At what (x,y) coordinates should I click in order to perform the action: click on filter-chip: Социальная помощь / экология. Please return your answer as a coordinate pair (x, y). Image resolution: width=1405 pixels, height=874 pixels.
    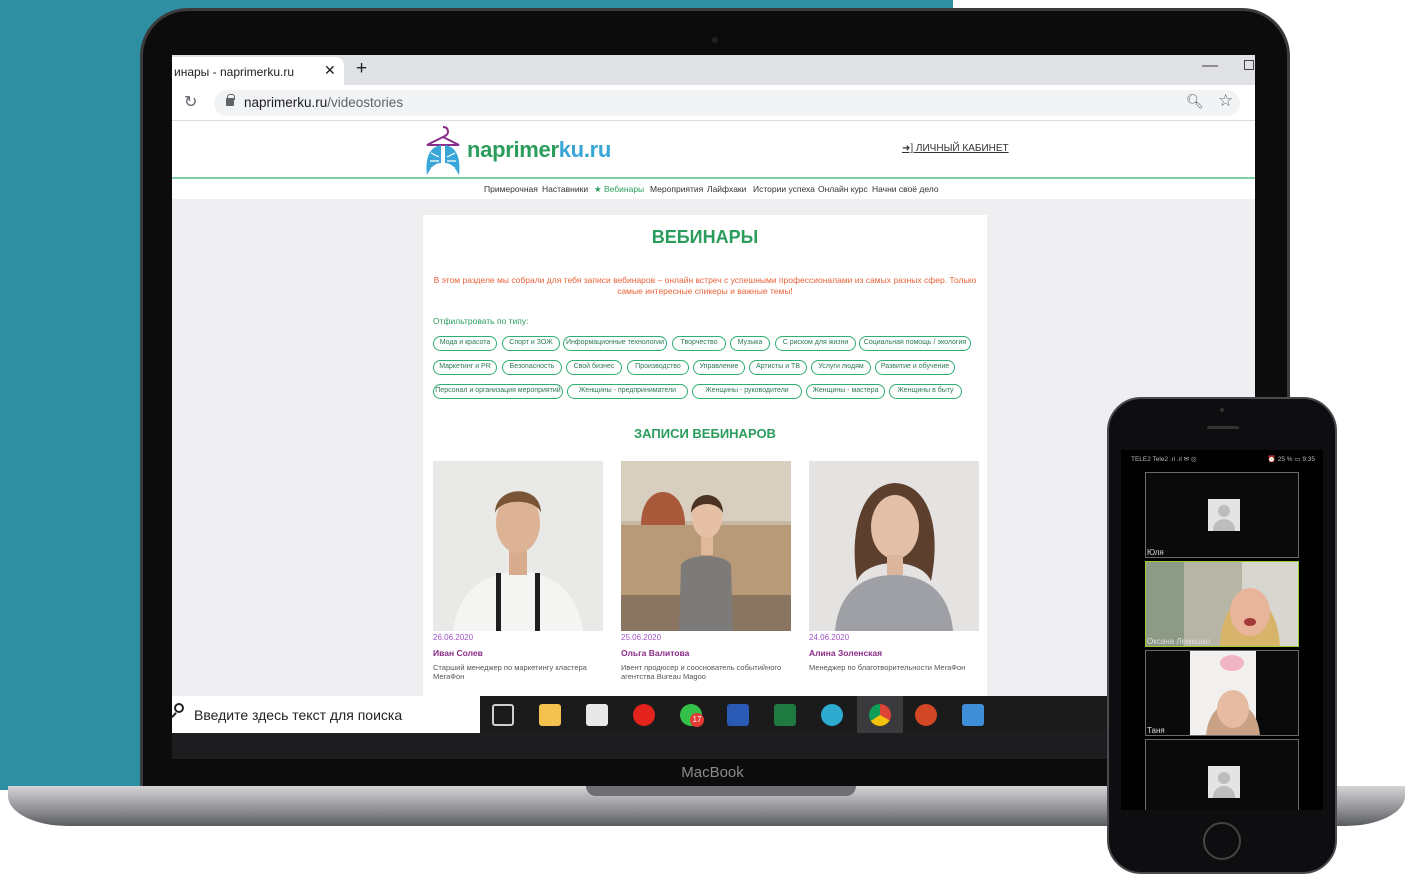
    Looking at the image, I should click on (915, 343).